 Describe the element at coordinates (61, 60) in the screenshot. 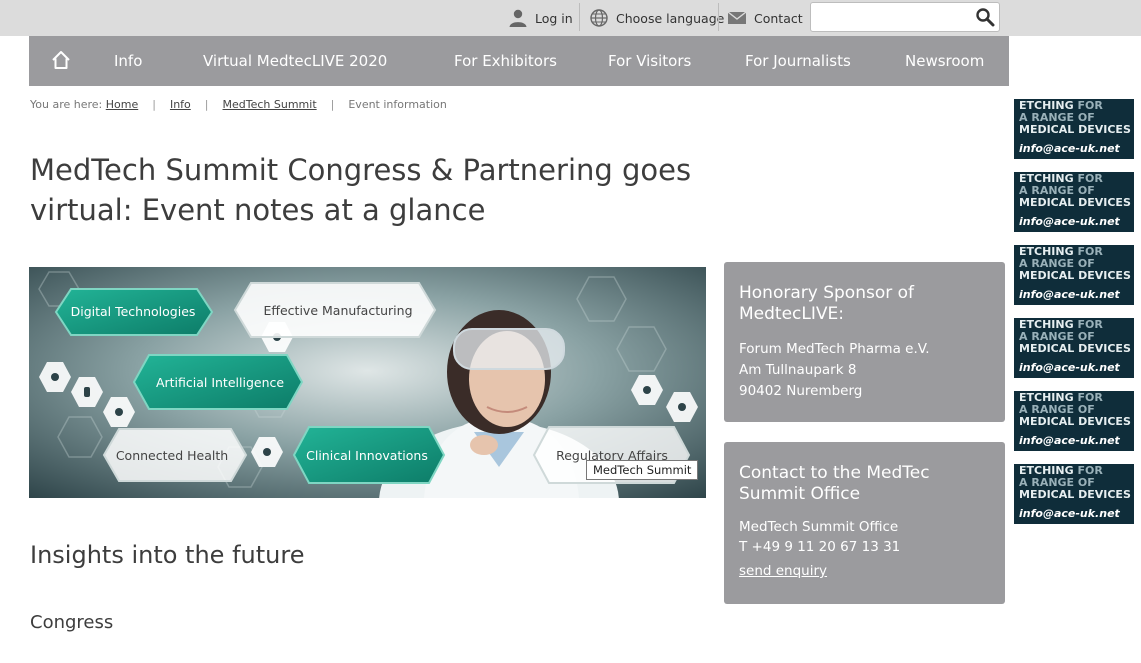

I see `home-icon` at that location.